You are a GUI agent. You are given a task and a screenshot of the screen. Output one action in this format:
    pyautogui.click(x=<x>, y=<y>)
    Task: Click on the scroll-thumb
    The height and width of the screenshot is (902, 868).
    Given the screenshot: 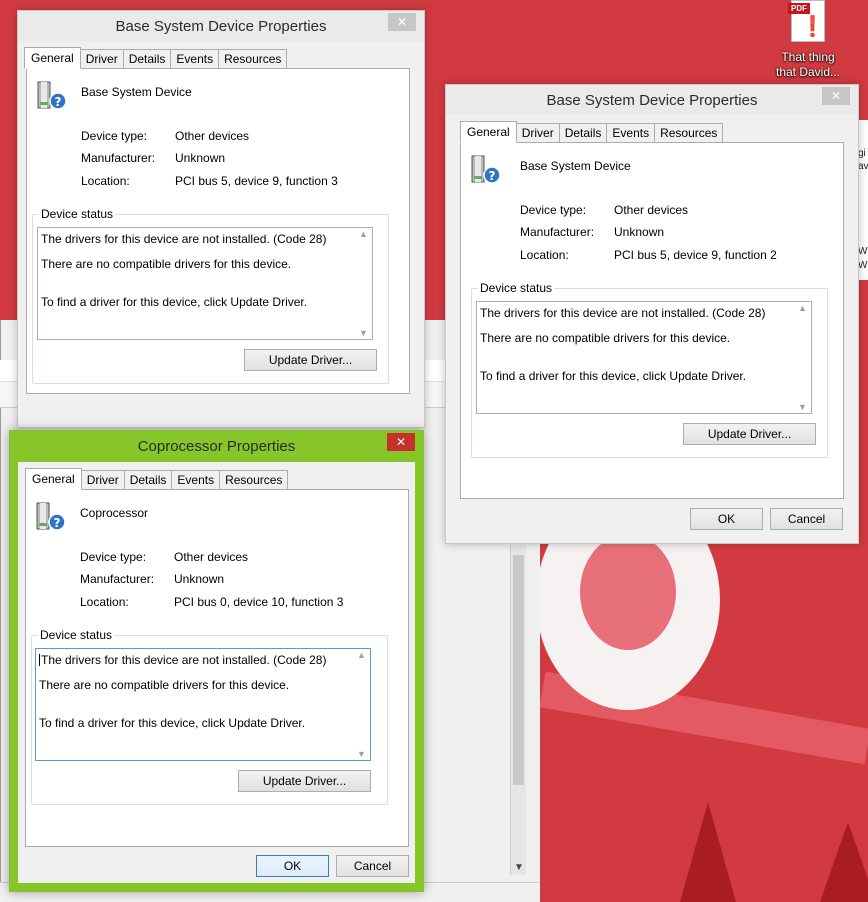 What is the action you would take?
    pyautogui.click(x=518, y=670)
    